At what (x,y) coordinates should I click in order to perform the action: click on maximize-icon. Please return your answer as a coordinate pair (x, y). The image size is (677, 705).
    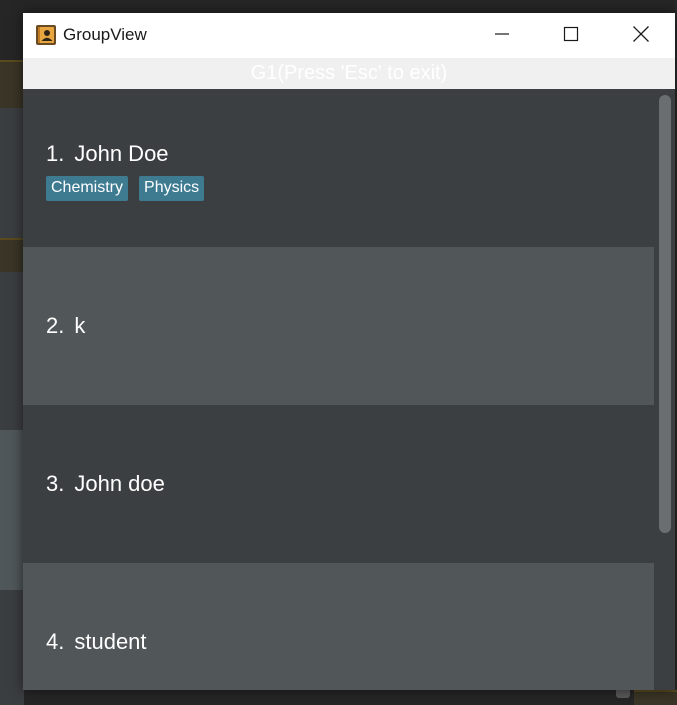
    Looking at the image, I should click on (571, 36).